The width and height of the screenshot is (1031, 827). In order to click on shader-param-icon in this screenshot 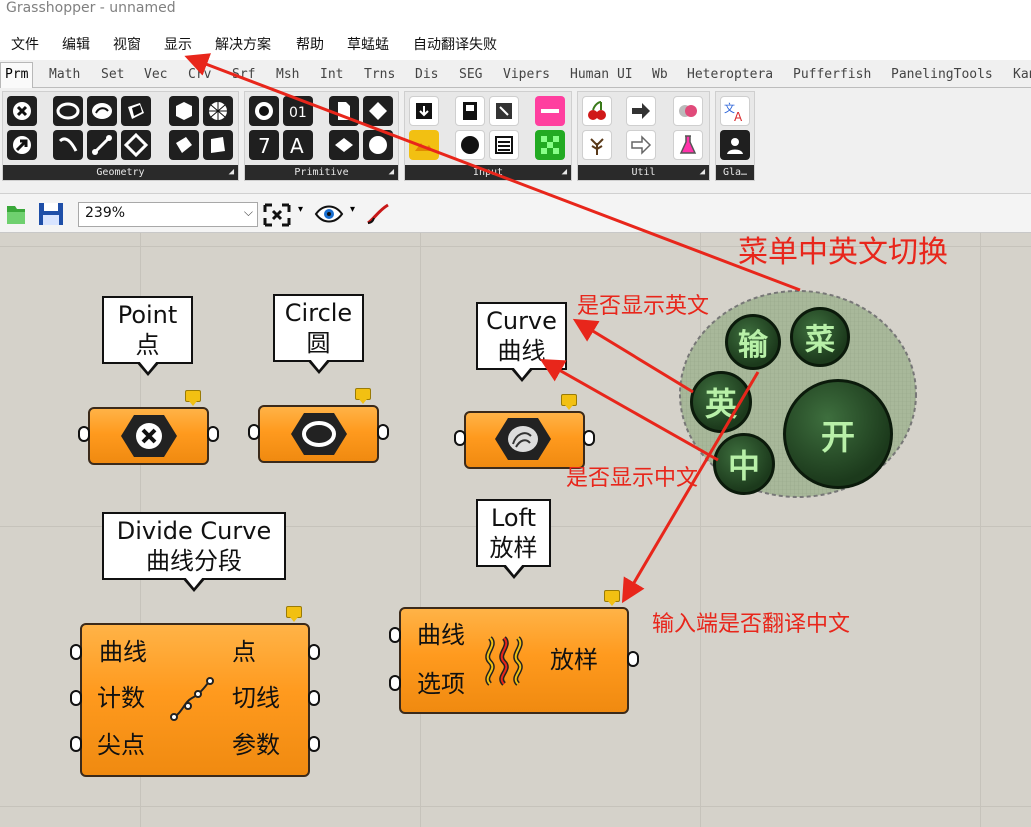, I will do `click(378, 145)`.